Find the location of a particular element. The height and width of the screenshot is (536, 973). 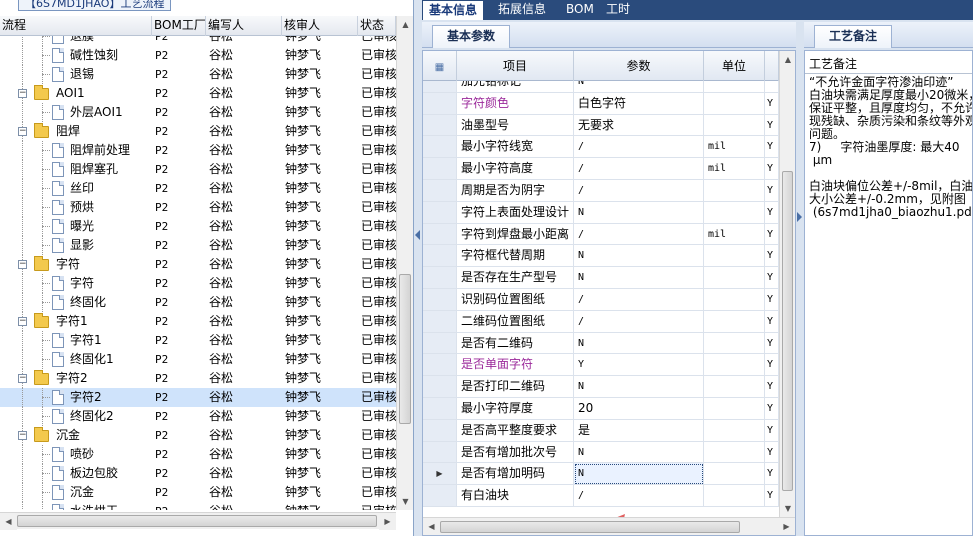

param-row: 是否单面字符 Y Y is located at coordinates (601, 365).